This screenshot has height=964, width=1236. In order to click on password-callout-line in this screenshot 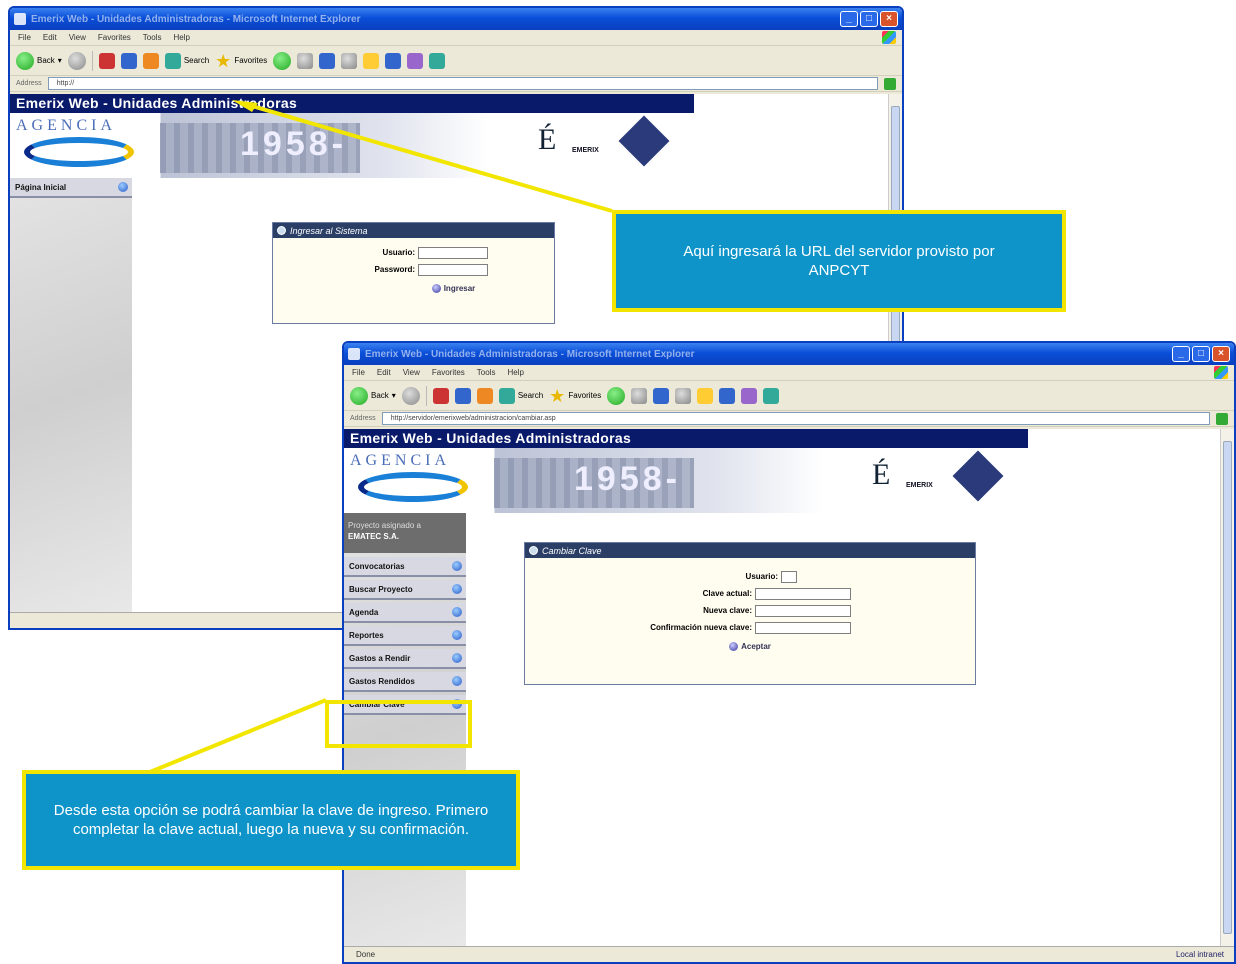, I will do `click(238, 736)`.